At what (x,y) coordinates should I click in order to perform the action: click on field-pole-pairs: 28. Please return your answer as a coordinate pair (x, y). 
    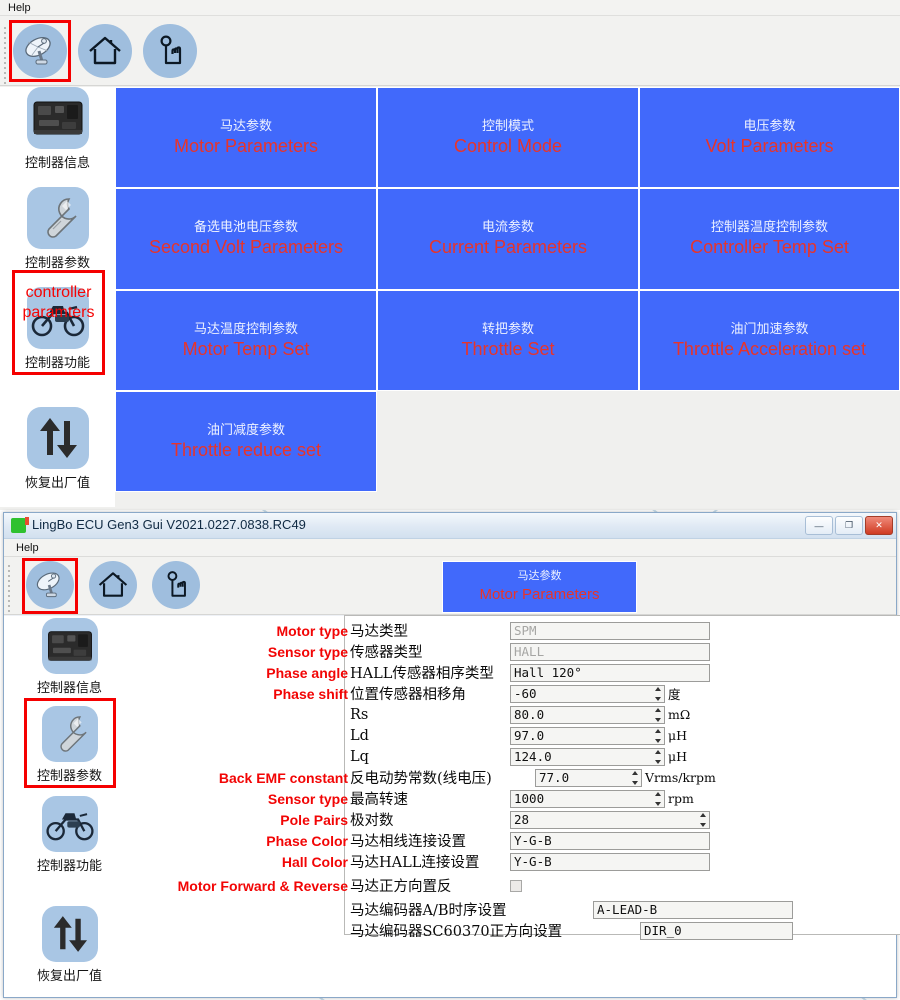
    Looking at the image, I should click on (610, 819).